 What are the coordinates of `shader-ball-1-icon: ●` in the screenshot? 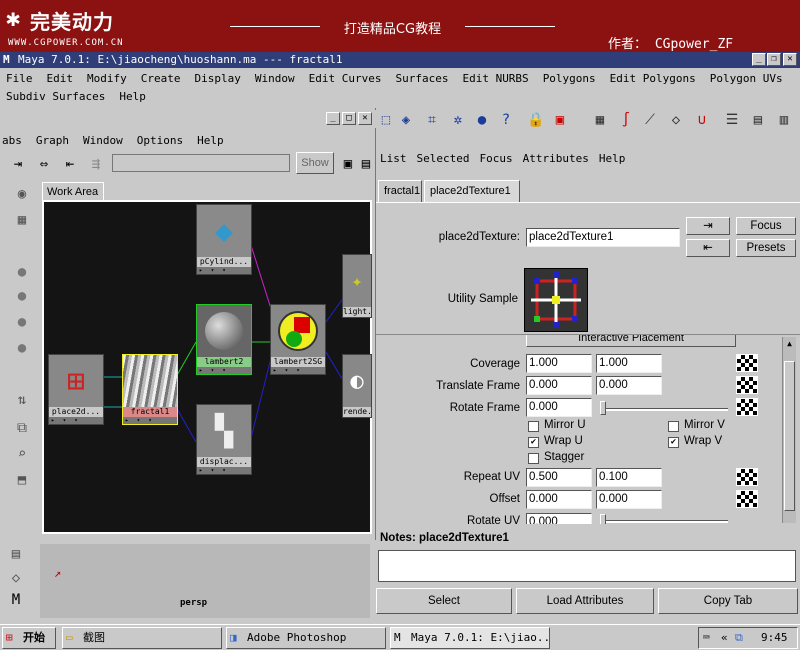 It's located at (22, 272).